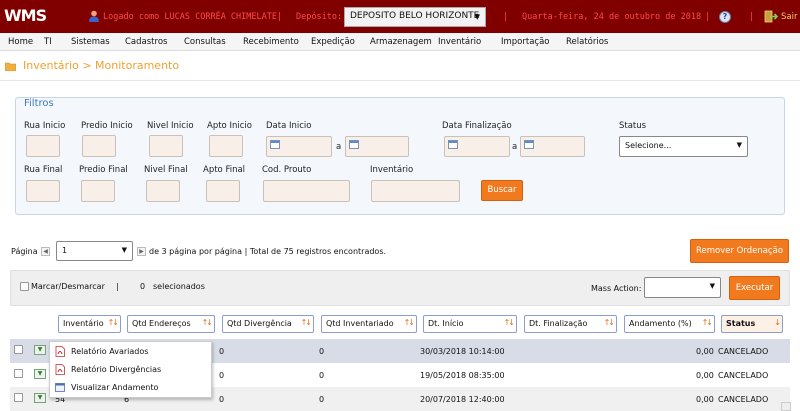 The height and width of the screenshot is (411, 800). I want to click on column-header-dt-finalizacao: Dt. Finalização ↑↓, so click(570, 324).